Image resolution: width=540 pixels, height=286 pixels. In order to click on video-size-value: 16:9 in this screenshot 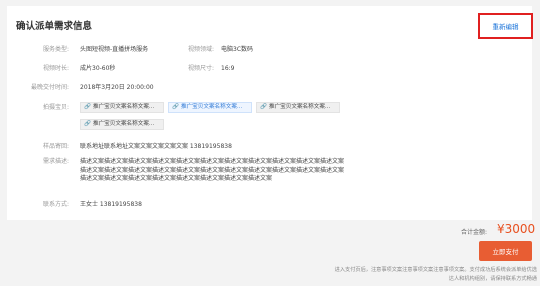, I will do `click(228, 68)`.